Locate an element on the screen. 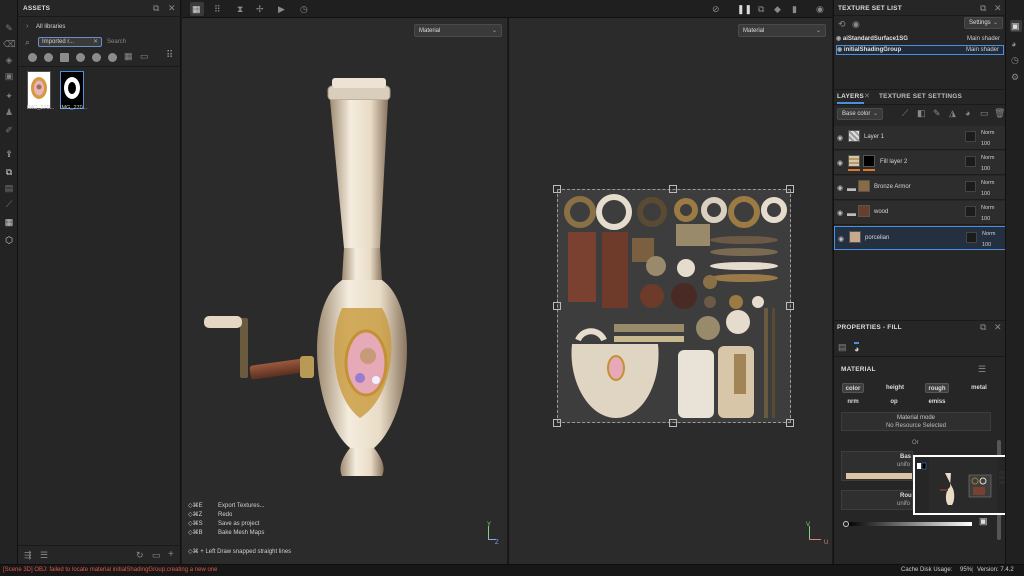  add-mask-icon: ◧ is located at coordinates (921, 113).